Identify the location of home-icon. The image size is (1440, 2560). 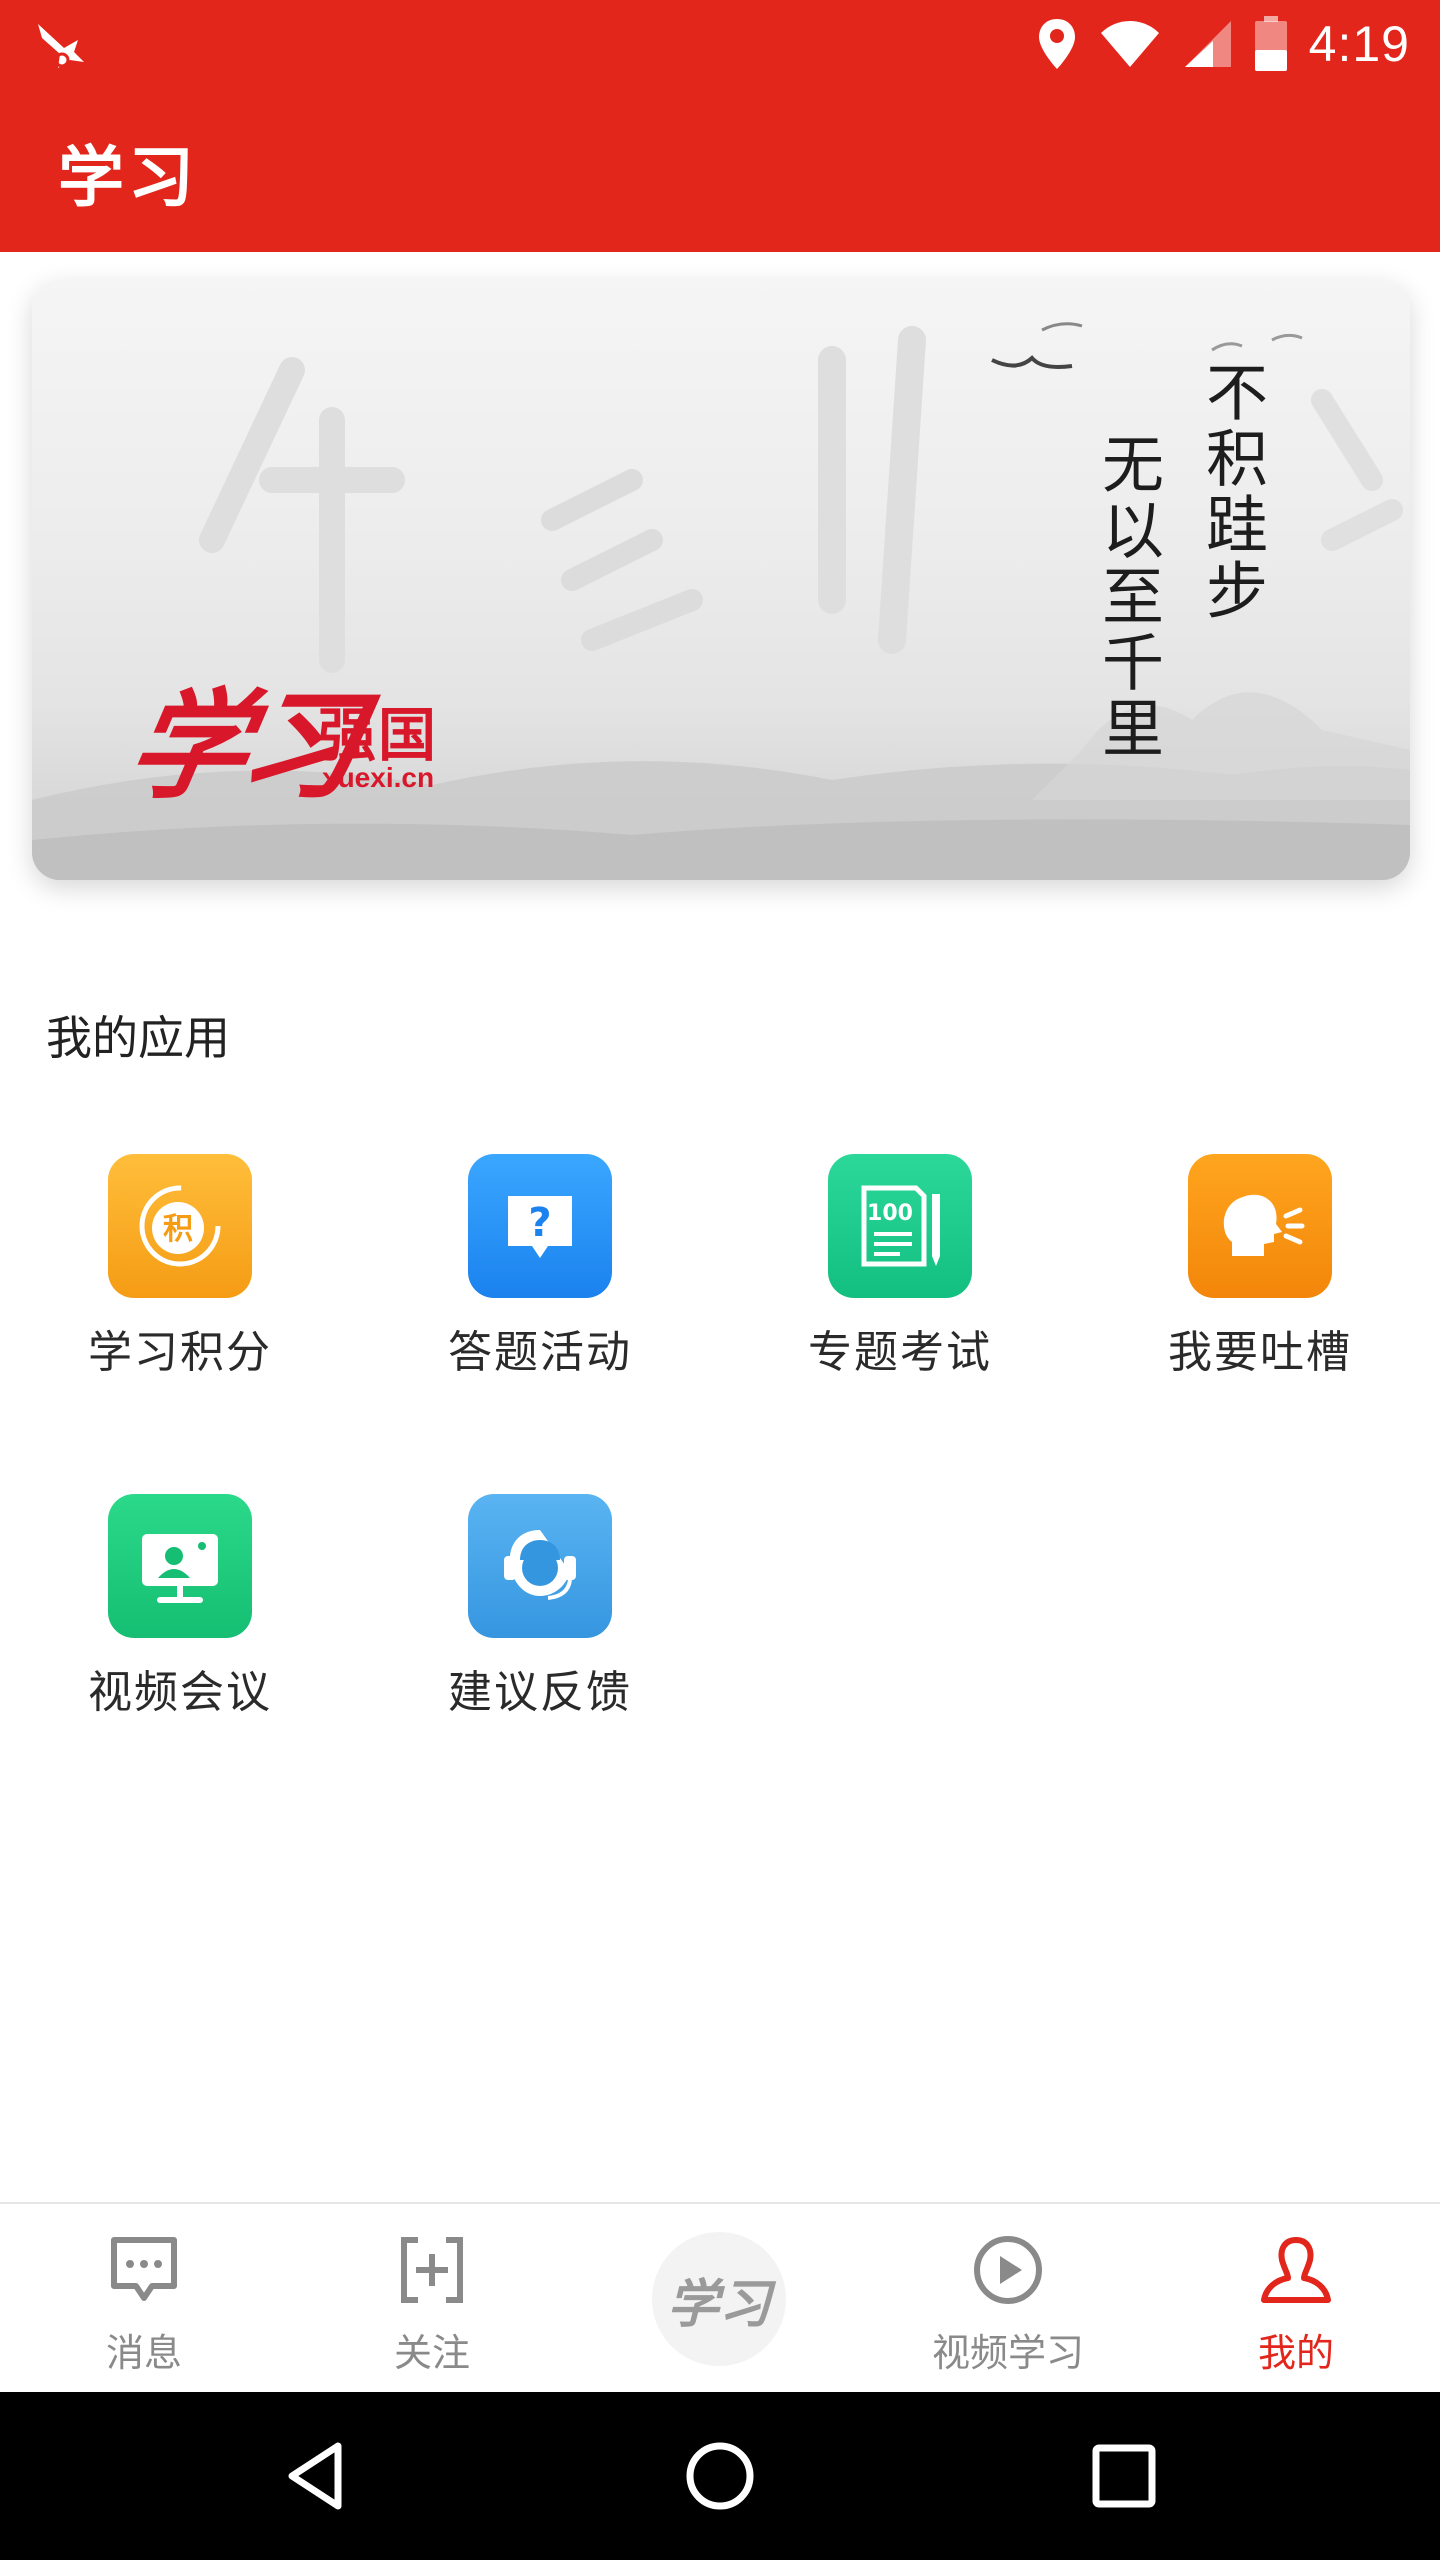
(720, 2476).